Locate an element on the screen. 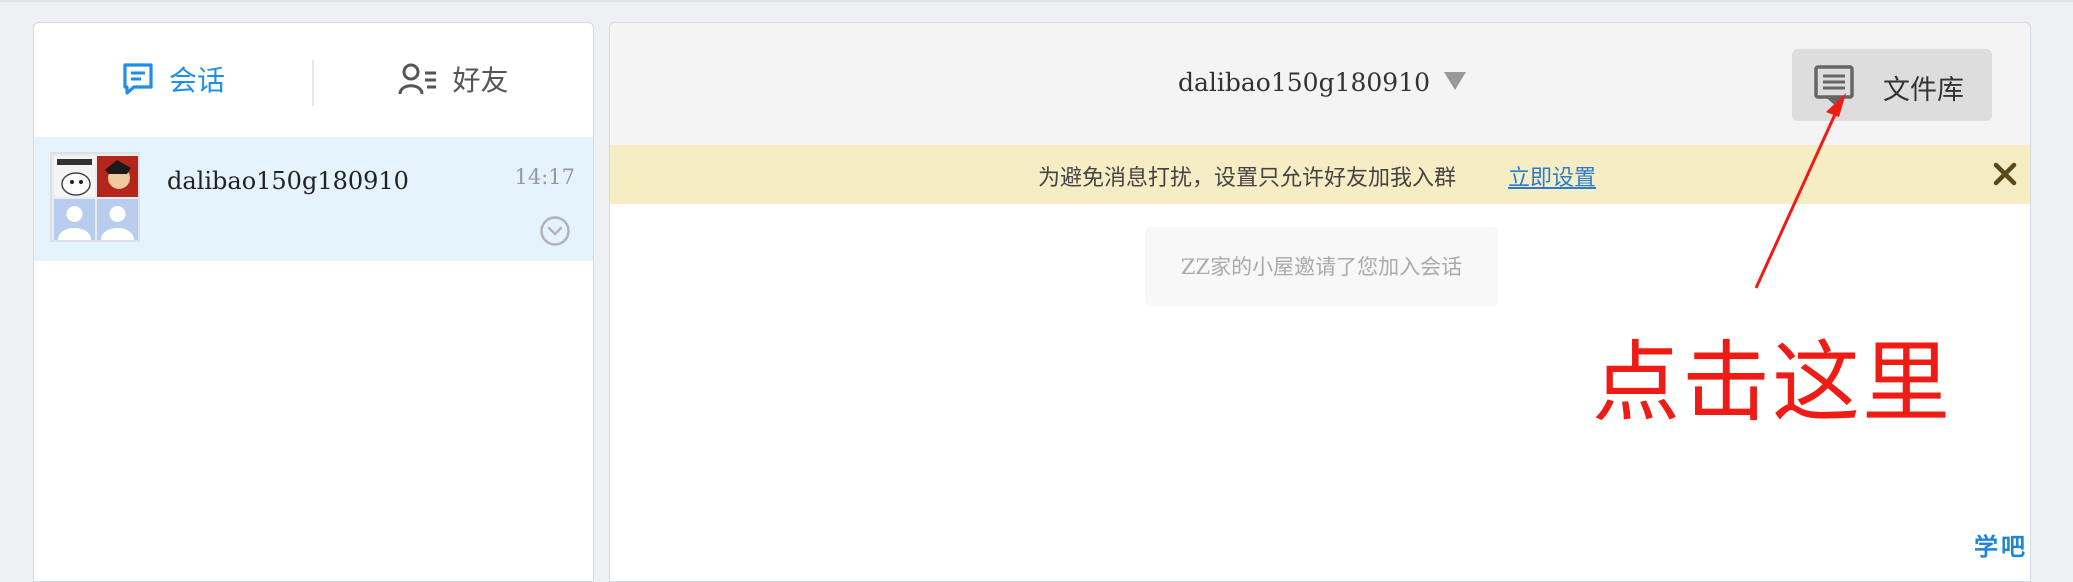 The image size is (2073, 582). conversation-time: 14:17 is located at coordinates (544, 177).